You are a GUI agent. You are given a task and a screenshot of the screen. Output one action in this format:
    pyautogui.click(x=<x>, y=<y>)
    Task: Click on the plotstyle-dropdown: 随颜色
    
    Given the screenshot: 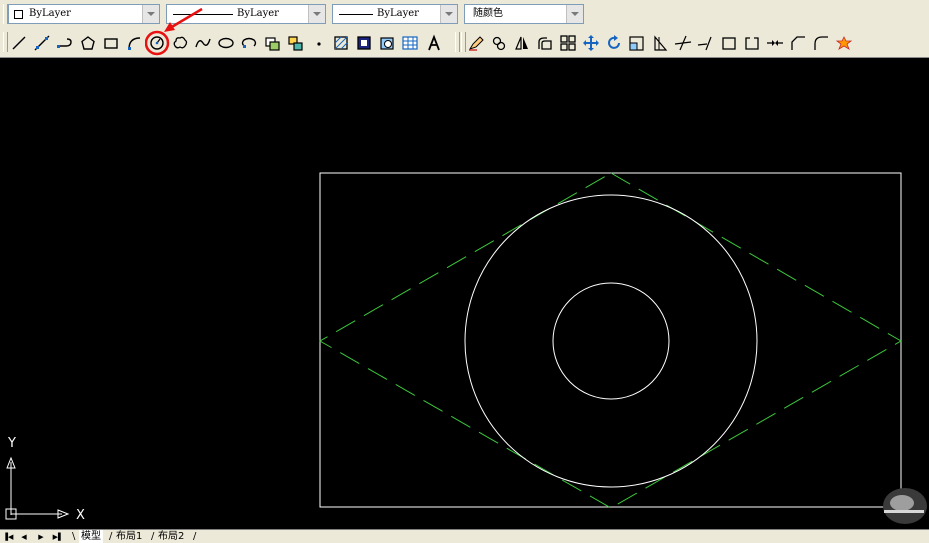 What is the action you would take?
    pyautogui.click(x=524, y=14)
    